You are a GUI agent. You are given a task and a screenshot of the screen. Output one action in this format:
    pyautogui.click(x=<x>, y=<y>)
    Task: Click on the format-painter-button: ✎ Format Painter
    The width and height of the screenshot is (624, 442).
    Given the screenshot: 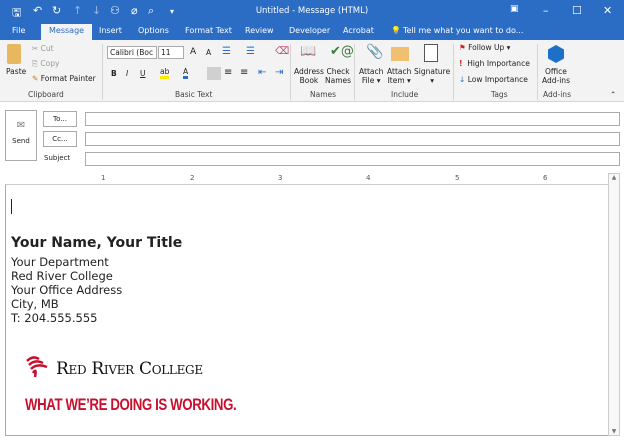 What is the action you would take?
    pyautogui.click(x=64, y=78)
    